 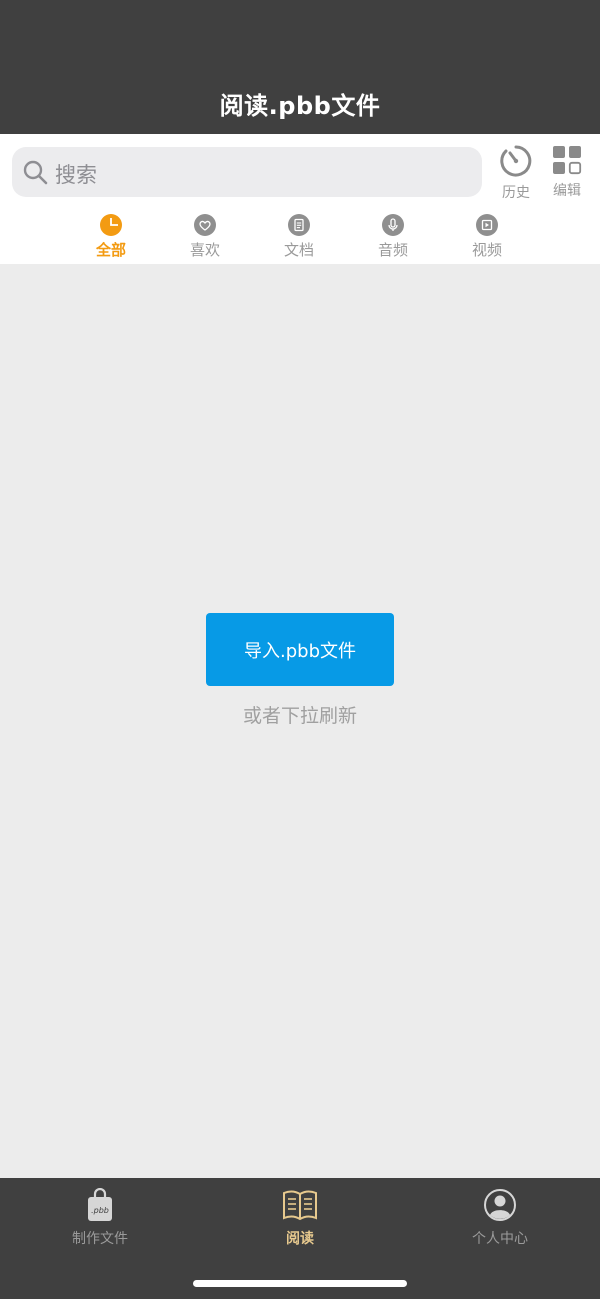 I want to click on tab-video: 视频, so click(x=487, y=237).